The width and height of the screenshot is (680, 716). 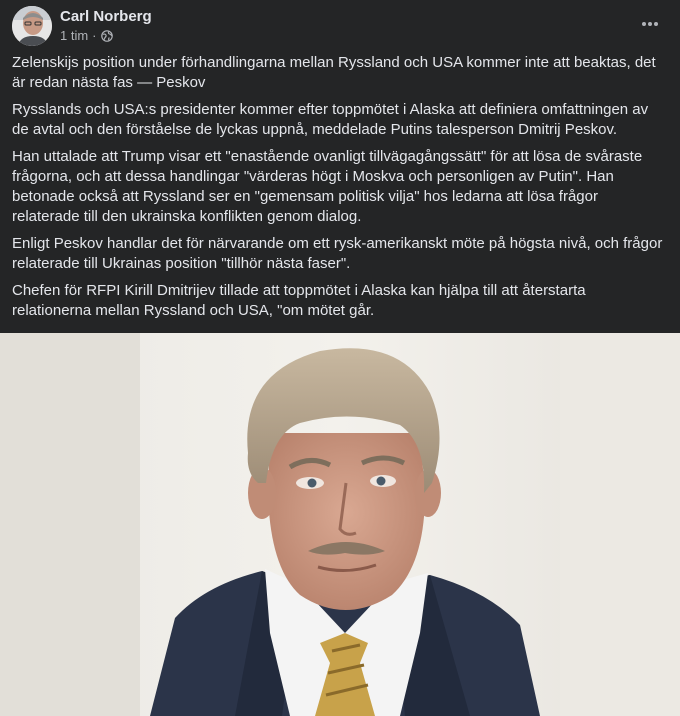 What do you see at coordinates (74, 35) in the screenshot?
I see `post-timestamp: 1 tim` at bounding box center [74, 35].